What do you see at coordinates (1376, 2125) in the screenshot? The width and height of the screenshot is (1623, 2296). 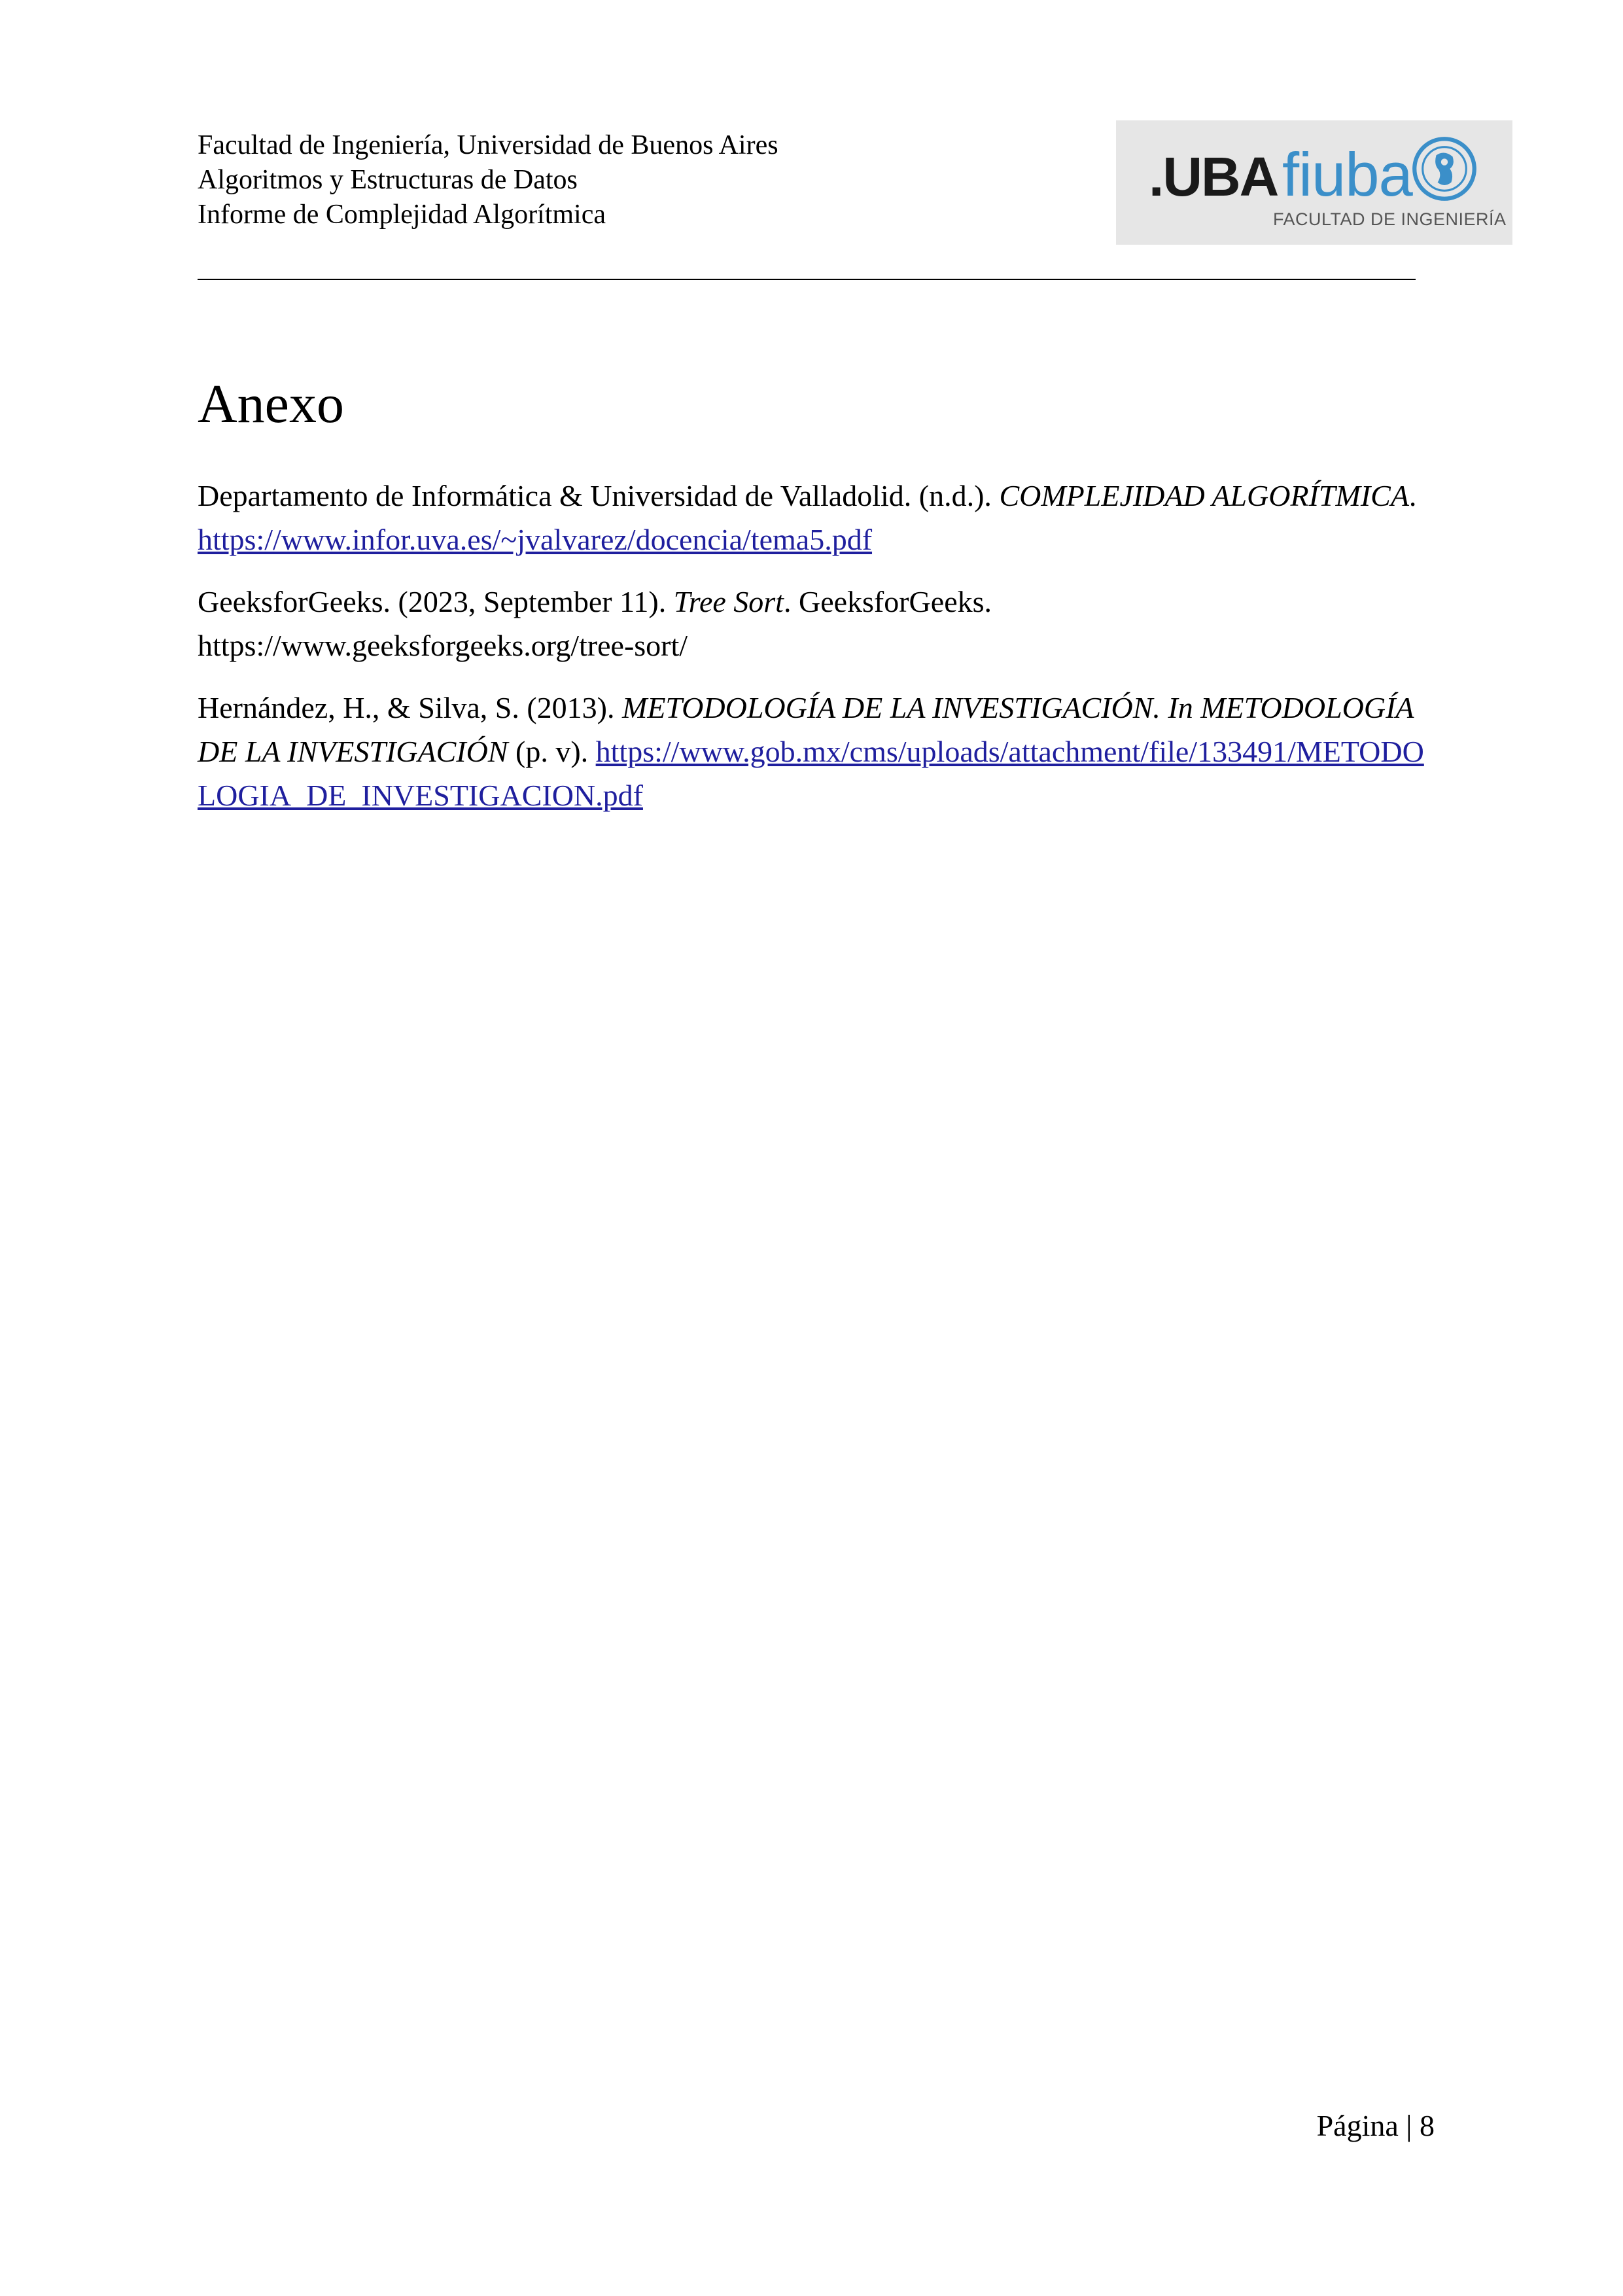 I see `page-number: Página | 8` at bounding box center [1376, 2125].